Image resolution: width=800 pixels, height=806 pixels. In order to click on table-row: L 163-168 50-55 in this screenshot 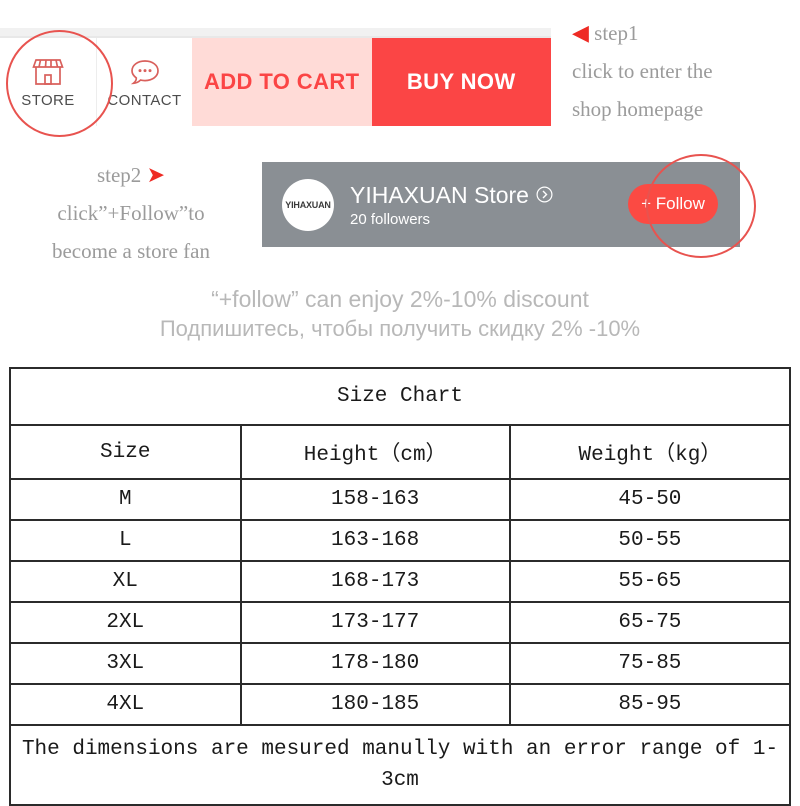, I will do `click(400, 540)`.